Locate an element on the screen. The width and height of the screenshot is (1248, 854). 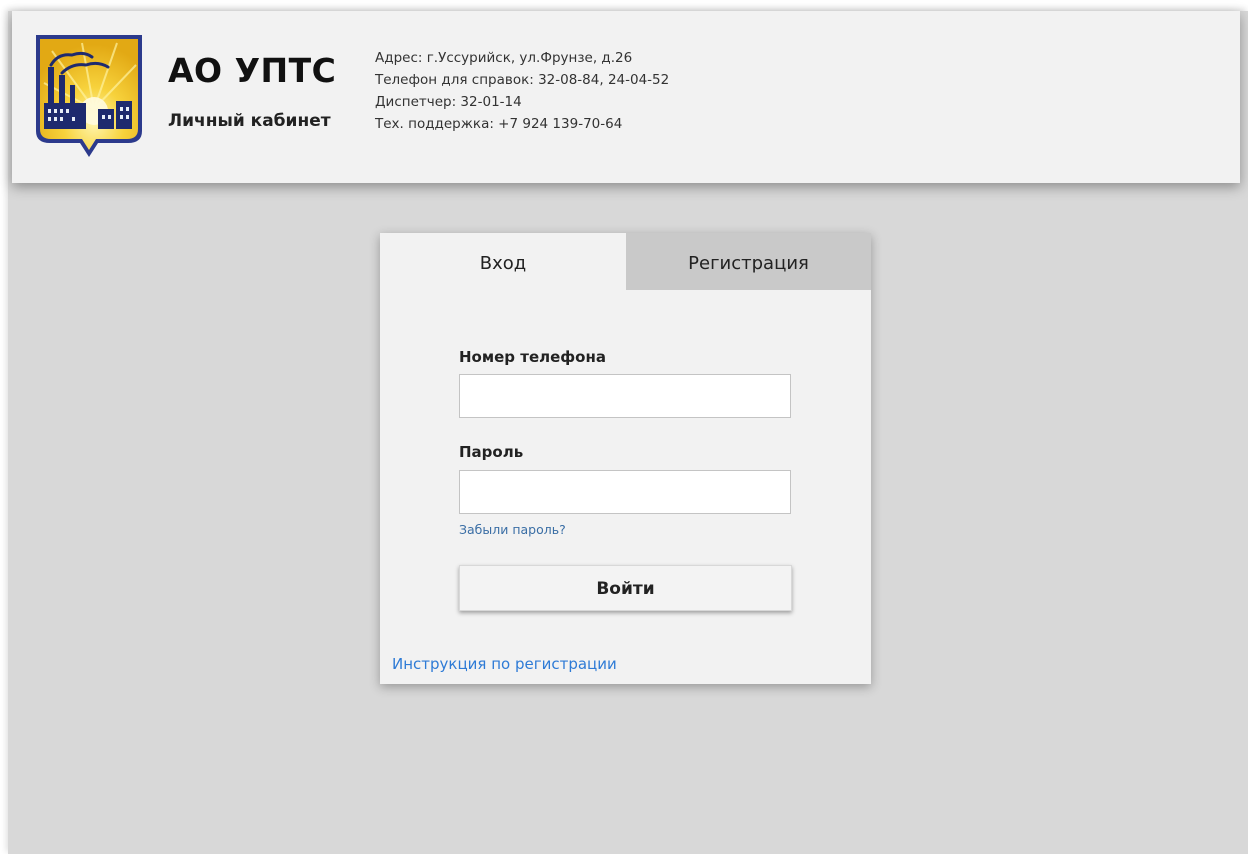
auth-tabs: Вход Регистрация is located at coordinates (625, 261).